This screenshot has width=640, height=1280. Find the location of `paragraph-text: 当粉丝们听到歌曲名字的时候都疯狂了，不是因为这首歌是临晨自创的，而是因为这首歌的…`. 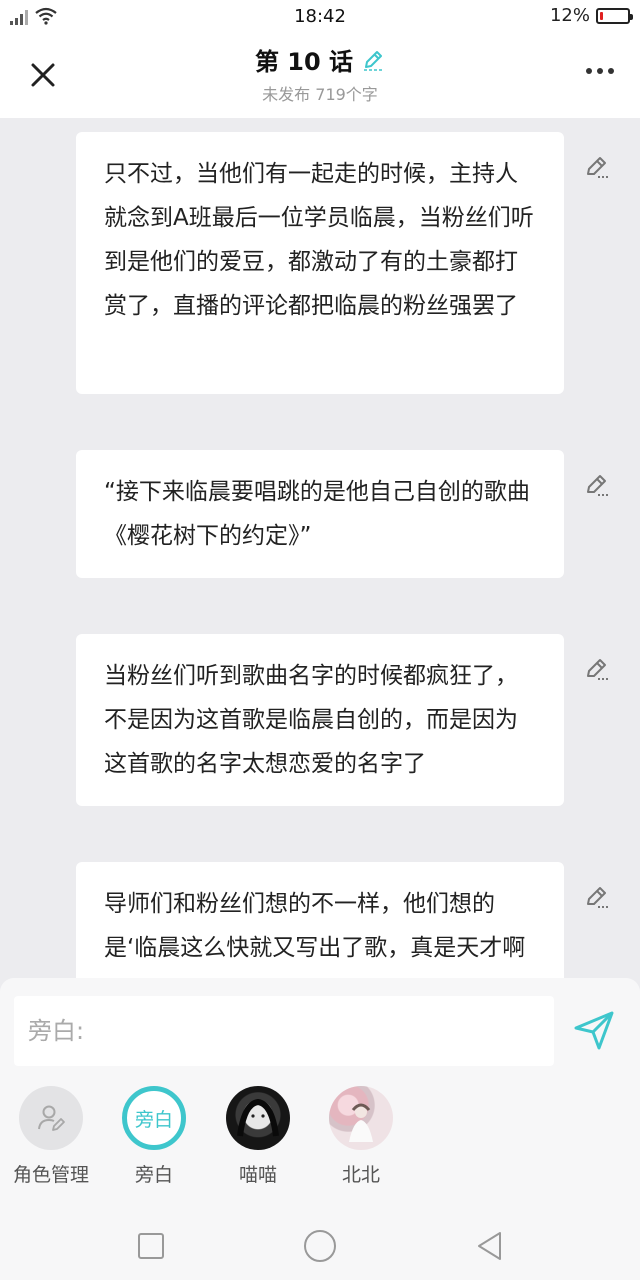

paragraph-text: 当粉丝们听到歌曲名字的时候都疯狂了，不是因为这首歌是临晨自创的，而是因为这首歌的… is located at coordinates (311, 720).